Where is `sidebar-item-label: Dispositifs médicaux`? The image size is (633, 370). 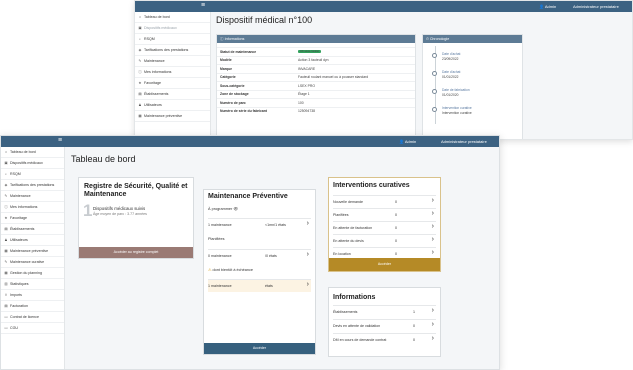
sidebar-item-label: Dispositifs médicaux is located at coordinates (26, 163).